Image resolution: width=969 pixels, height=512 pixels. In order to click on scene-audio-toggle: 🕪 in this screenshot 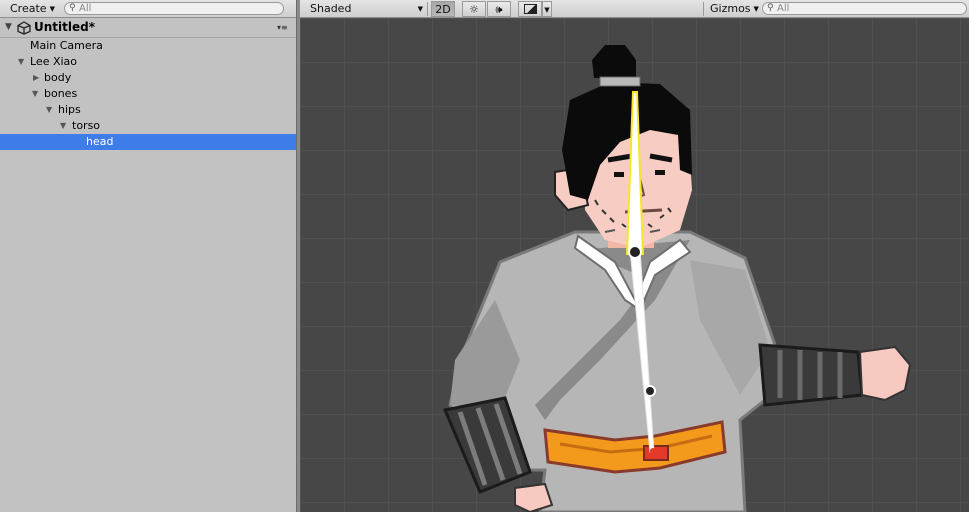, I will do `click(499, 9)`.